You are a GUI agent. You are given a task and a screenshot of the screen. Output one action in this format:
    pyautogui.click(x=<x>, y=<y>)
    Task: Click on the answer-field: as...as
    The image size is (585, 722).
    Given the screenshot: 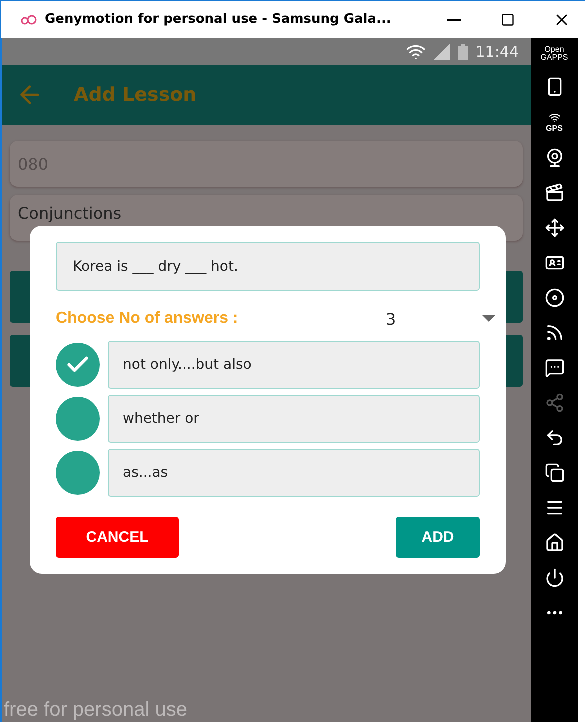 What is the action you would take?
    pyautogui.click(x=294, y=473)
    